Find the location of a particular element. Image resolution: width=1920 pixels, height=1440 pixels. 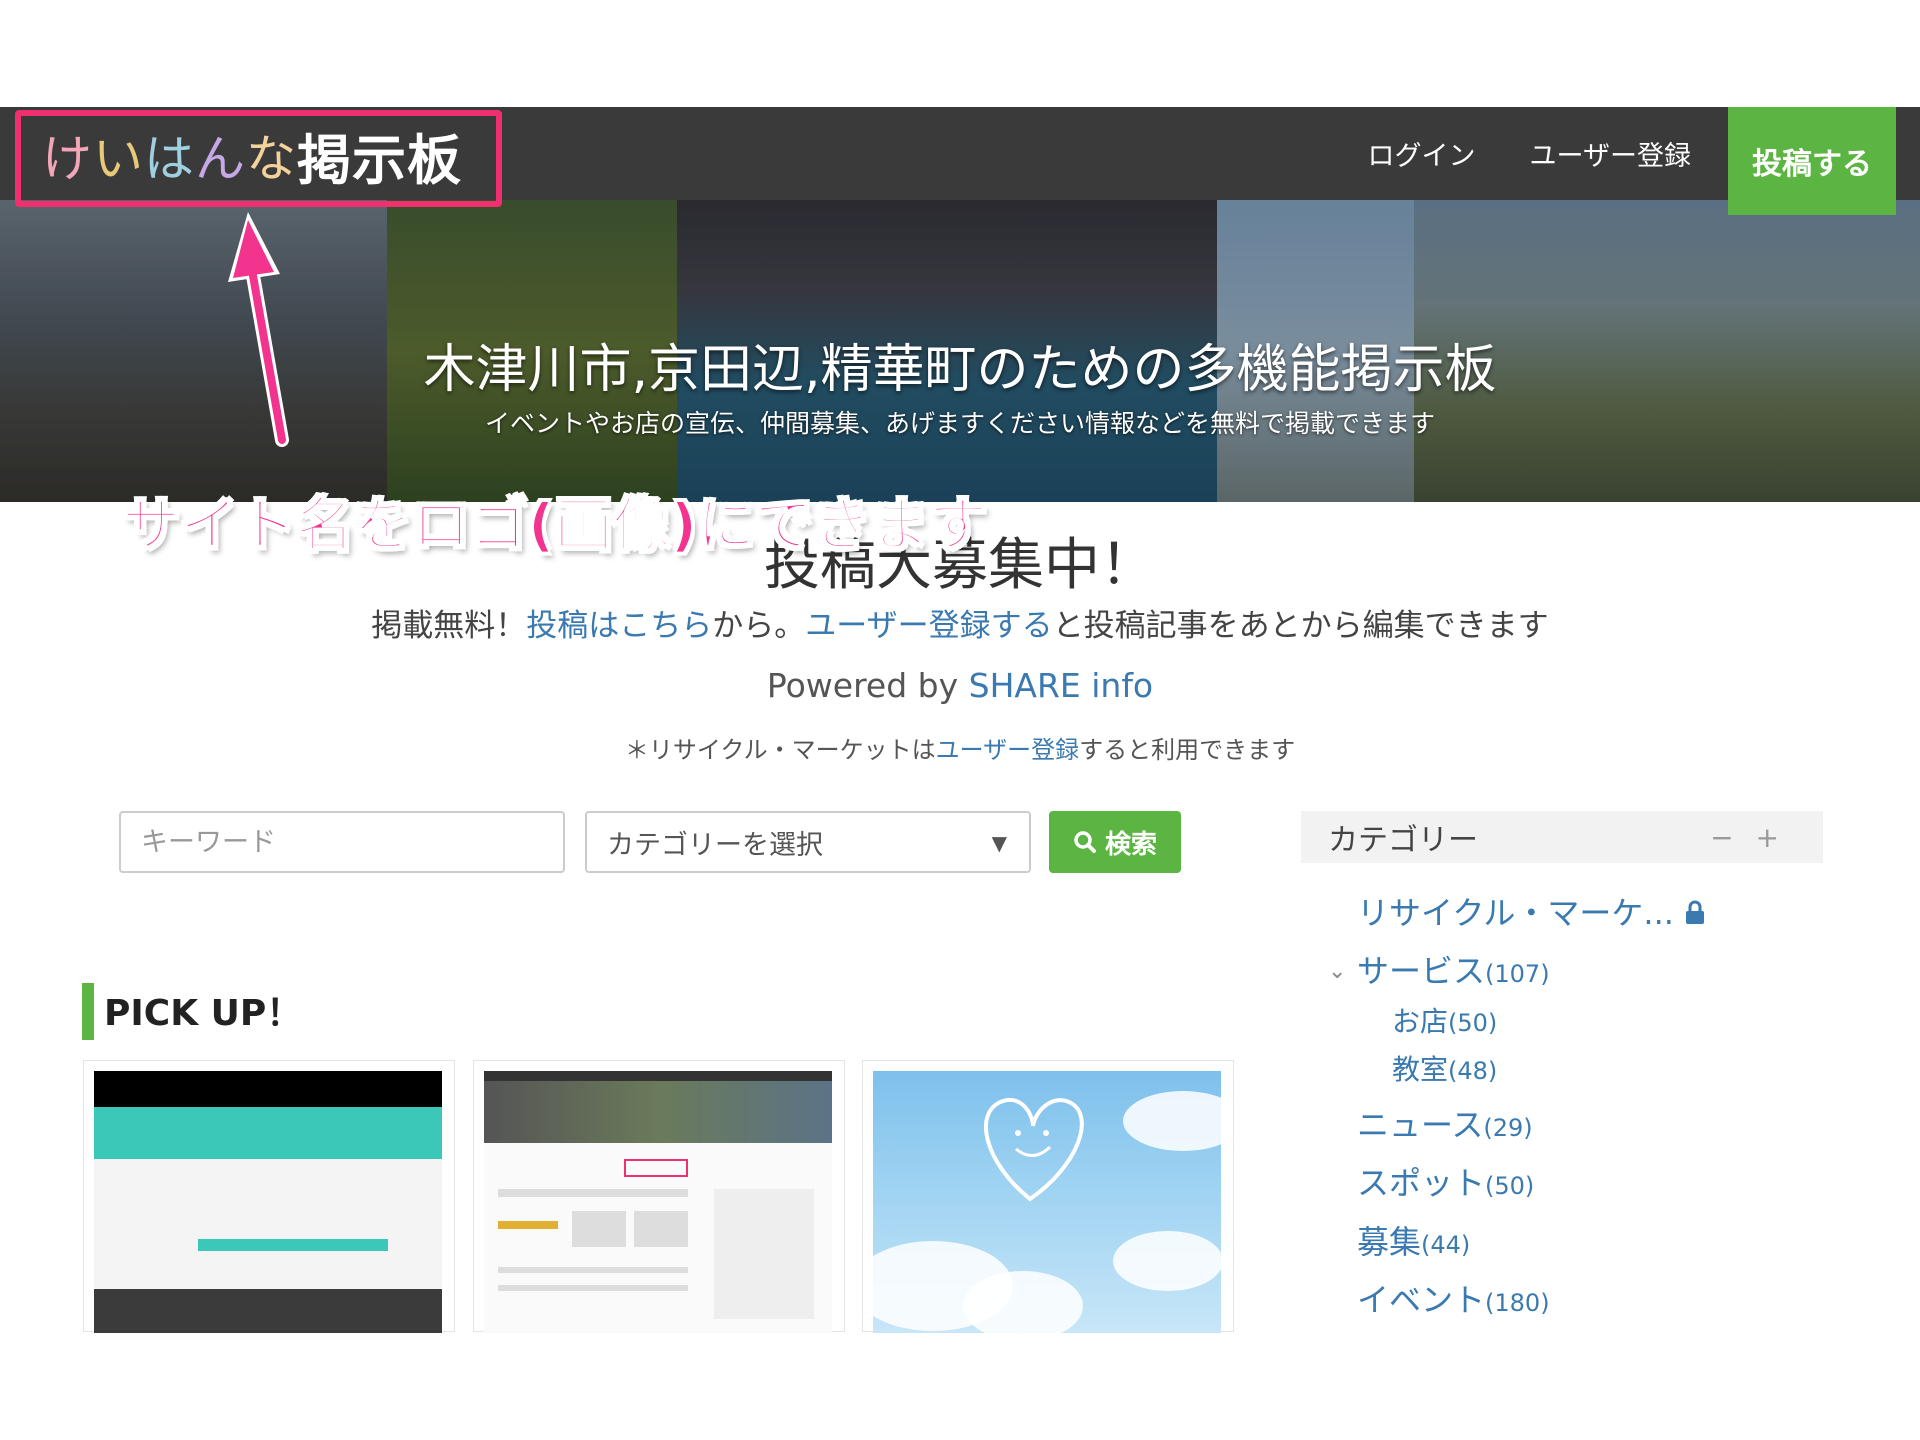

note-prefix: ＊リサイクル・マーケットは is located at coordinates (780, 750).